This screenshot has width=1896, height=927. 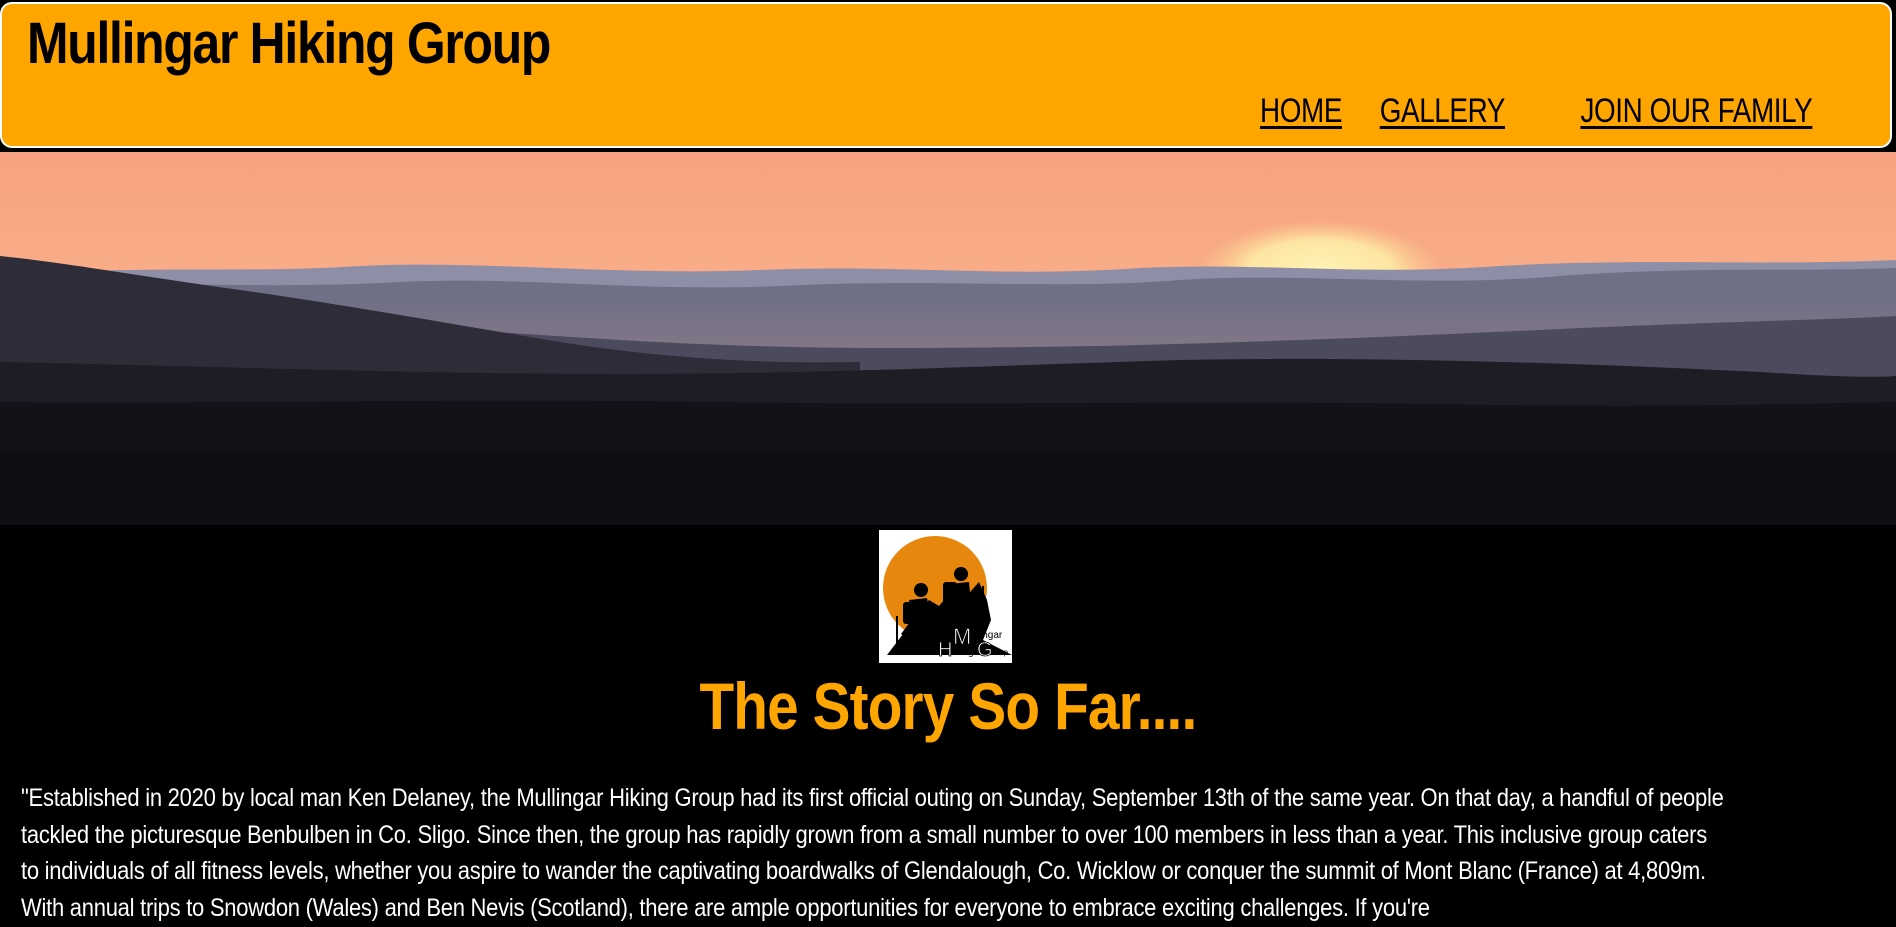 What do you see at coordinates (945, 596) in the screenshot?
I see `group-logo: M ullingar H iking G roup` at bounding box center [945, 596].